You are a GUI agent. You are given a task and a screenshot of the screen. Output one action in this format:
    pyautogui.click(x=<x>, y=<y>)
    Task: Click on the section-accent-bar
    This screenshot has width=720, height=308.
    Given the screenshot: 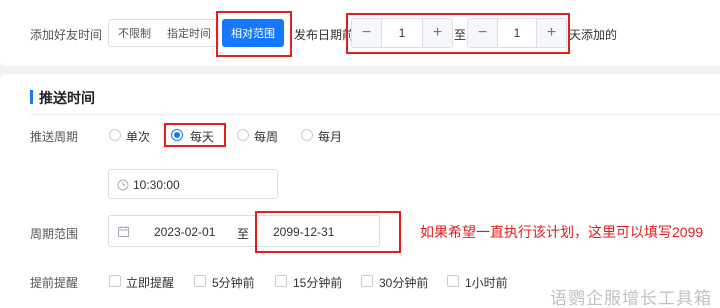 What is the action you would take?
    pyautogui.click(x=31, y=97)
    